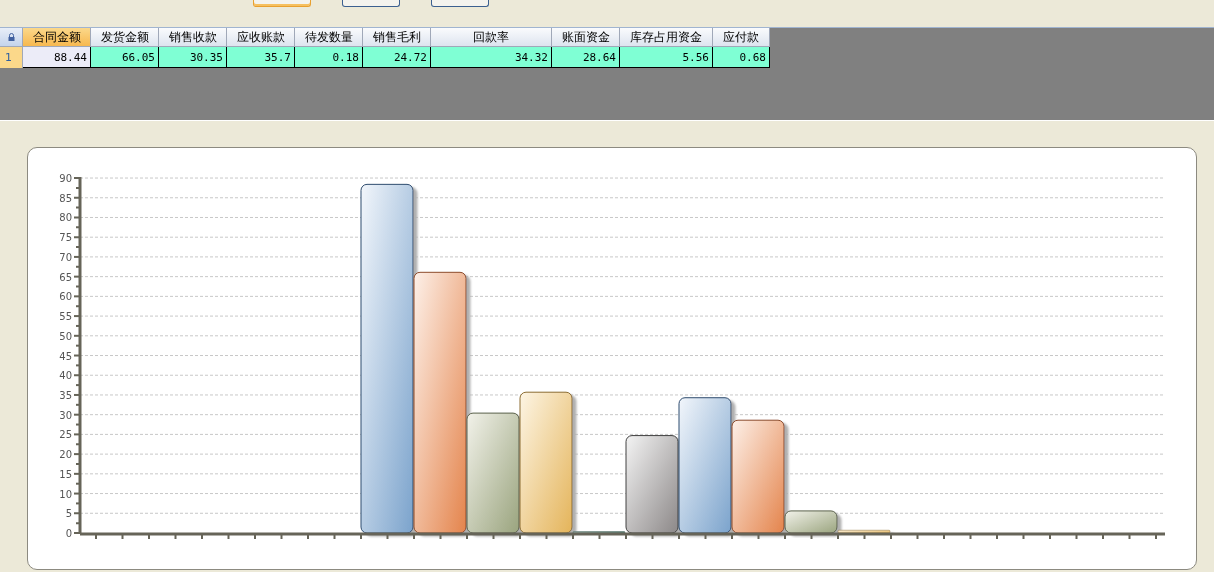 Image resolution: width=1214 pixels, height=572 pixels. I want to click on column-header: 销售毛利, so click(397, 37).